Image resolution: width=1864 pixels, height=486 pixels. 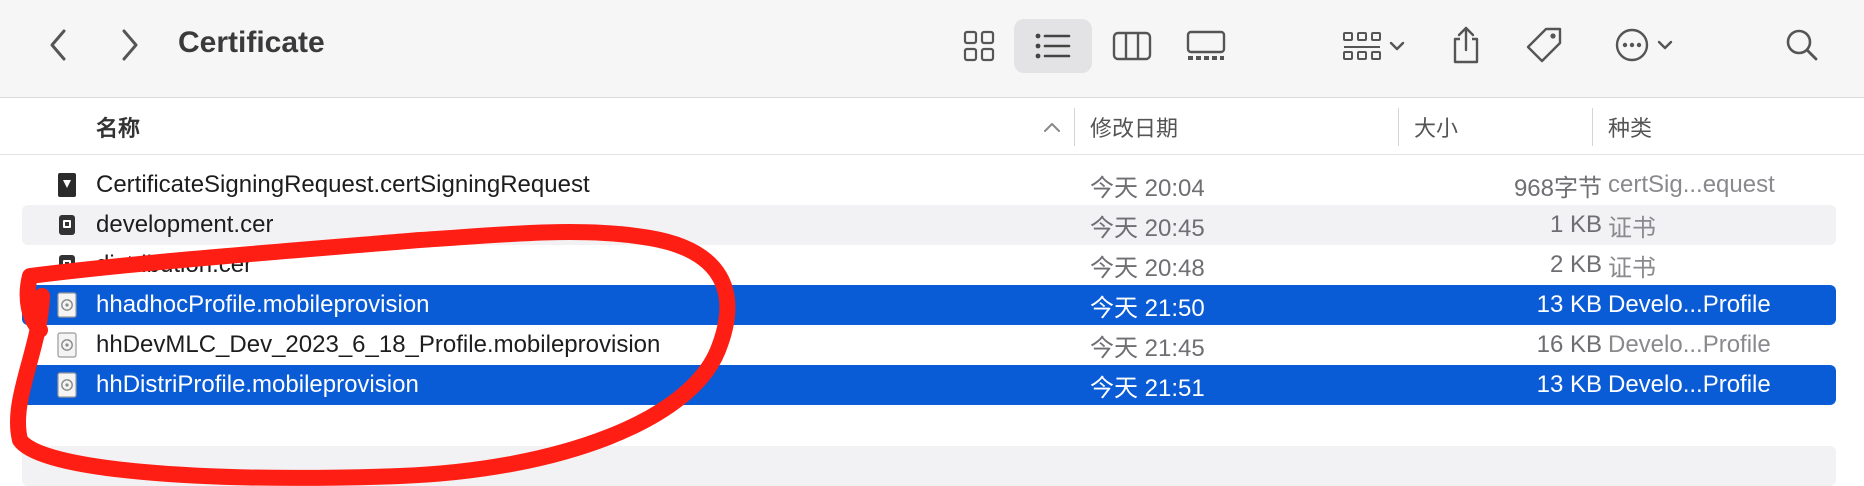 I want to click on sort-ascending-icon, so click(x=1052, y=127).